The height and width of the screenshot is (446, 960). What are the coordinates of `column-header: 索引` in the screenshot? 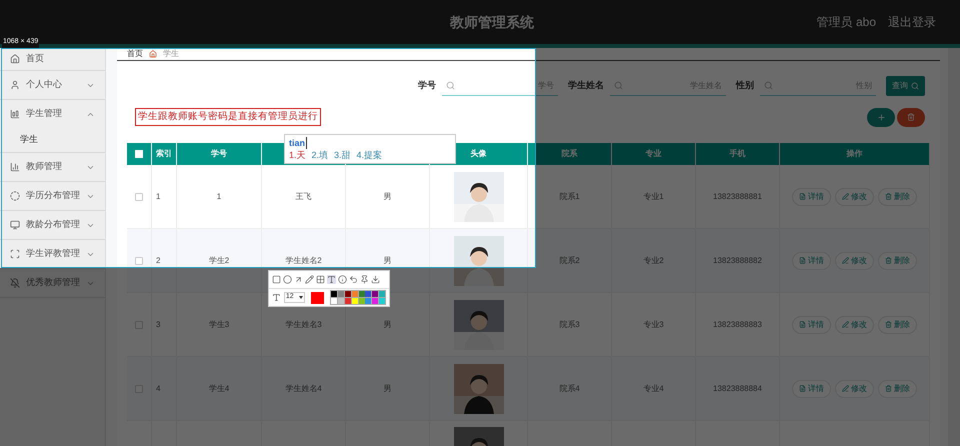 It's located at (164, 154).